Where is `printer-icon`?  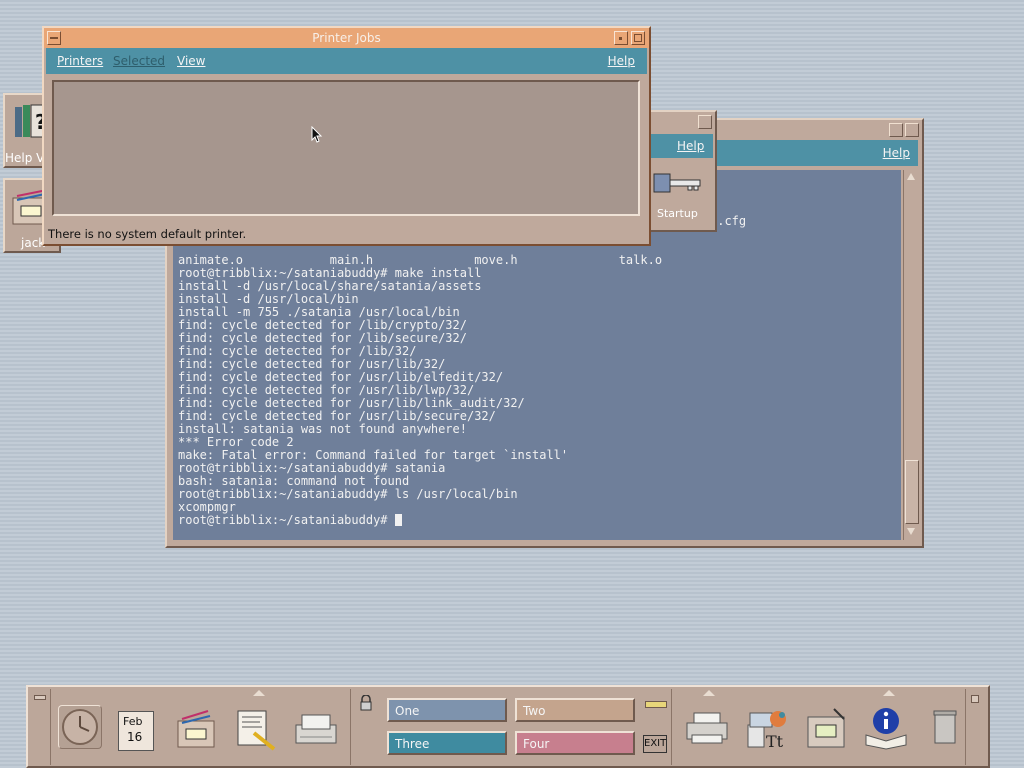 printer-icon is located at coordinates (707, 730).